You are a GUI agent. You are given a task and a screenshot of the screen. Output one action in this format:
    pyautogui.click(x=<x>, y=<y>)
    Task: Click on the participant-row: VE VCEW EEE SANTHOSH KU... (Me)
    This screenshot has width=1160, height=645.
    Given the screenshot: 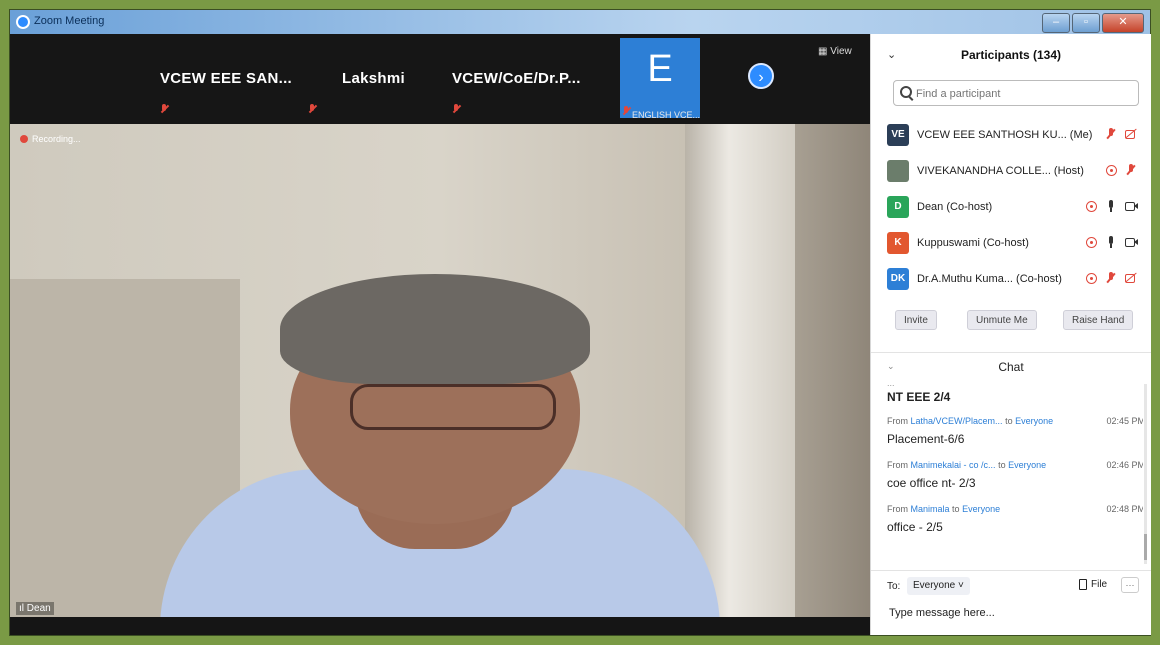 What is the action you would take?
    pyautogui.click(x=1006, y=136)
    